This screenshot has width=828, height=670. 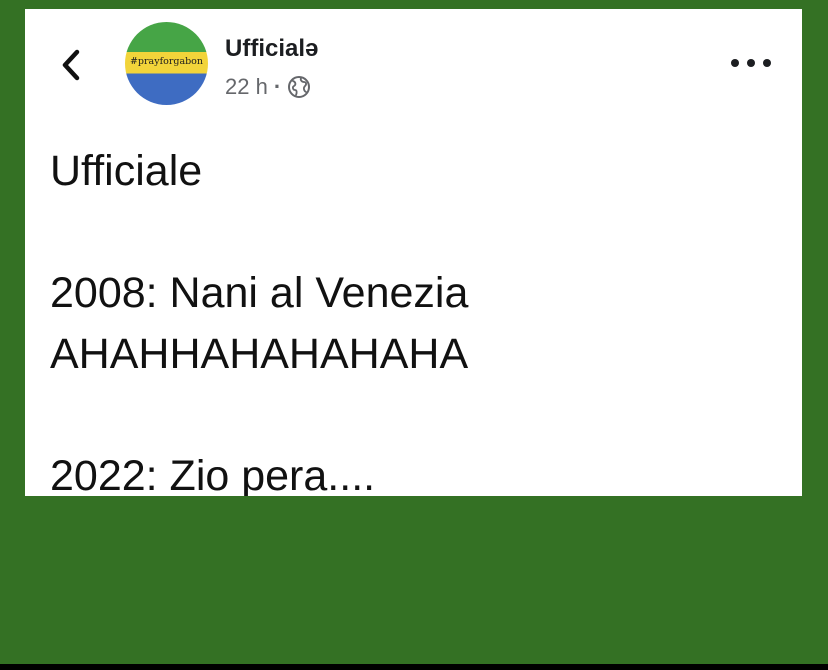 I want to click on back-button, so click(x=72, y=65).